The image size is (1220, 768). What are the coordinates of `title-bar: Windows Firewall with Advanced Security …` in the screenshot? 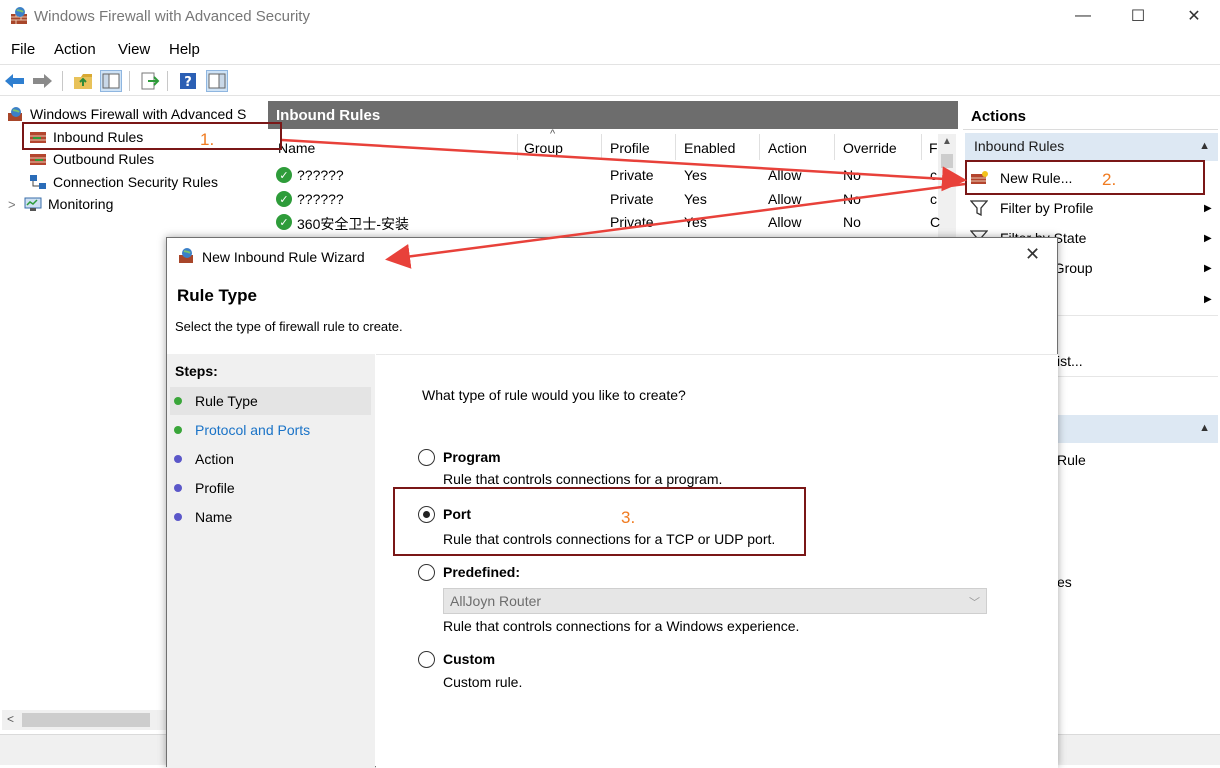 It's located at (610, 17).